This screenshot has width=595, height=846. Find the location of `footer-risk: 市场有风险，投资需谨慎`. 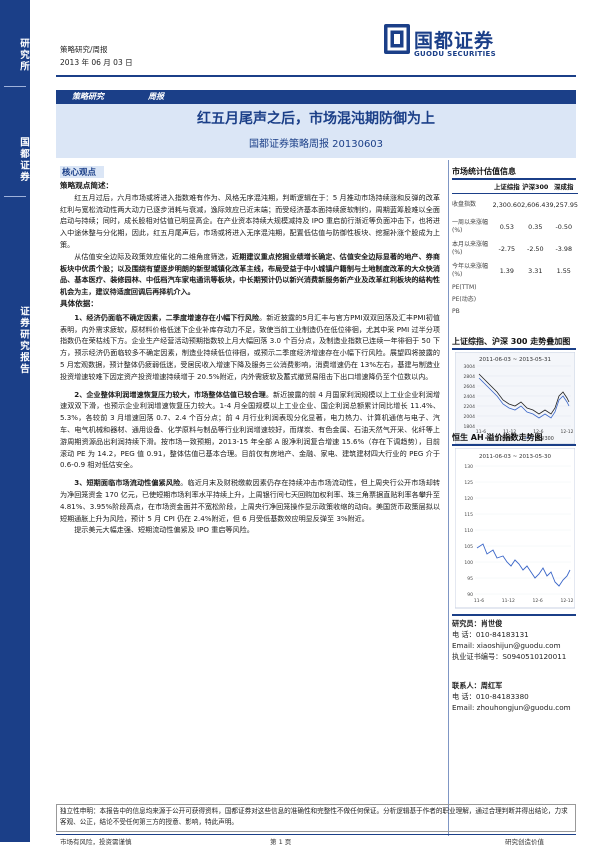

footer-risk: 市场有风险，投资需谨慎 is located at coordinates (96, 842).